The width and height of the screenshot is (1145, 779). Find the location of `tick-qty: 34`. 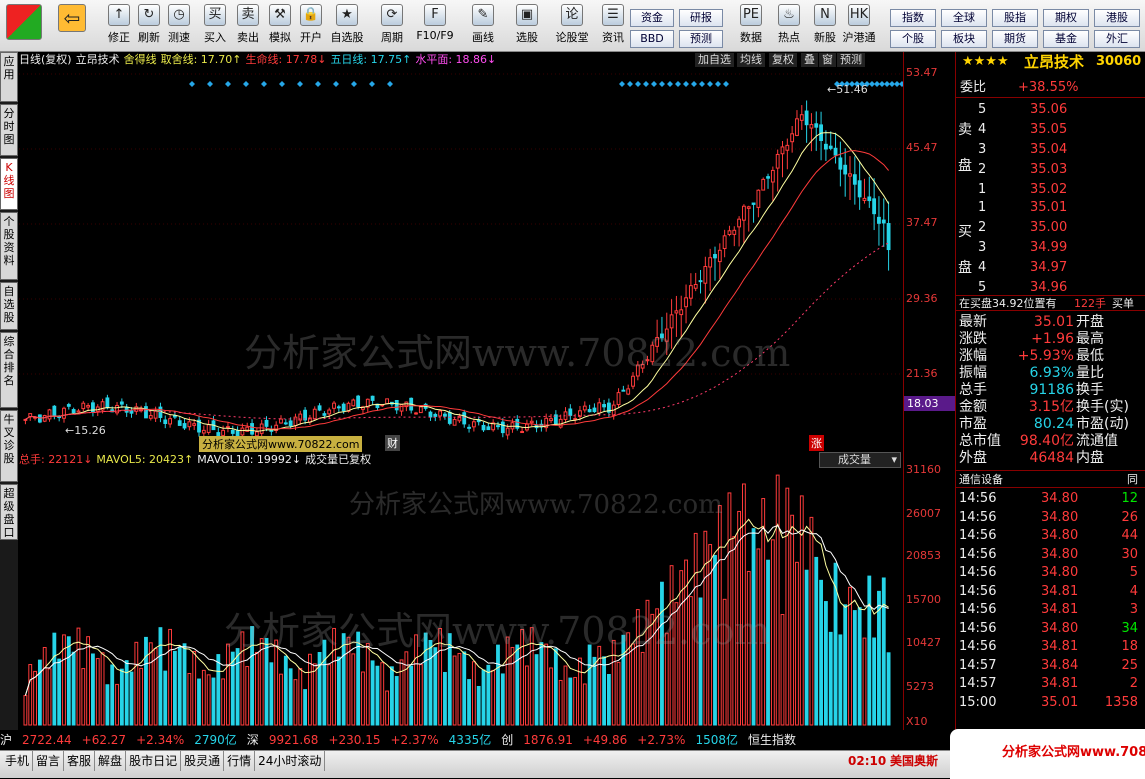

tick-qty: 34 is located at coordinates (1129, 628).